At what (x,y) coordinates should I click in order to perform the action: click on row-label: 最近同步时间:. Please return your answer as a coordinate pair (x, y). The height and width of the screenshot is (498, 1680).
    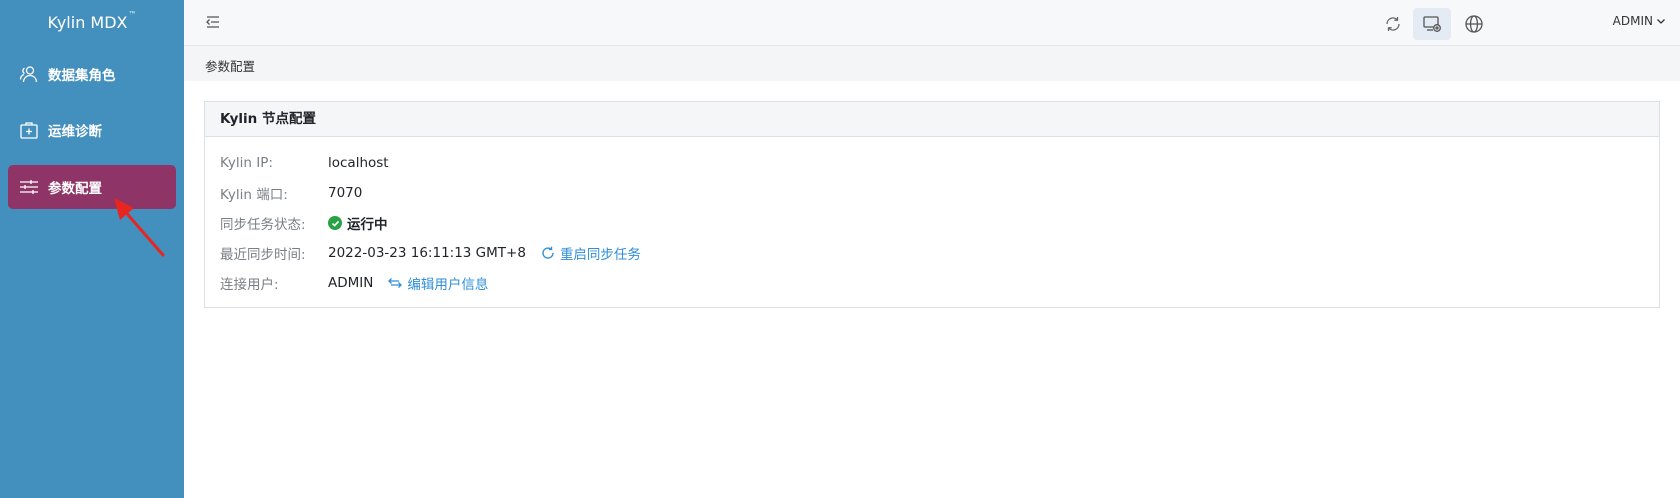
    Looking at the image, I should click on (263, 255).